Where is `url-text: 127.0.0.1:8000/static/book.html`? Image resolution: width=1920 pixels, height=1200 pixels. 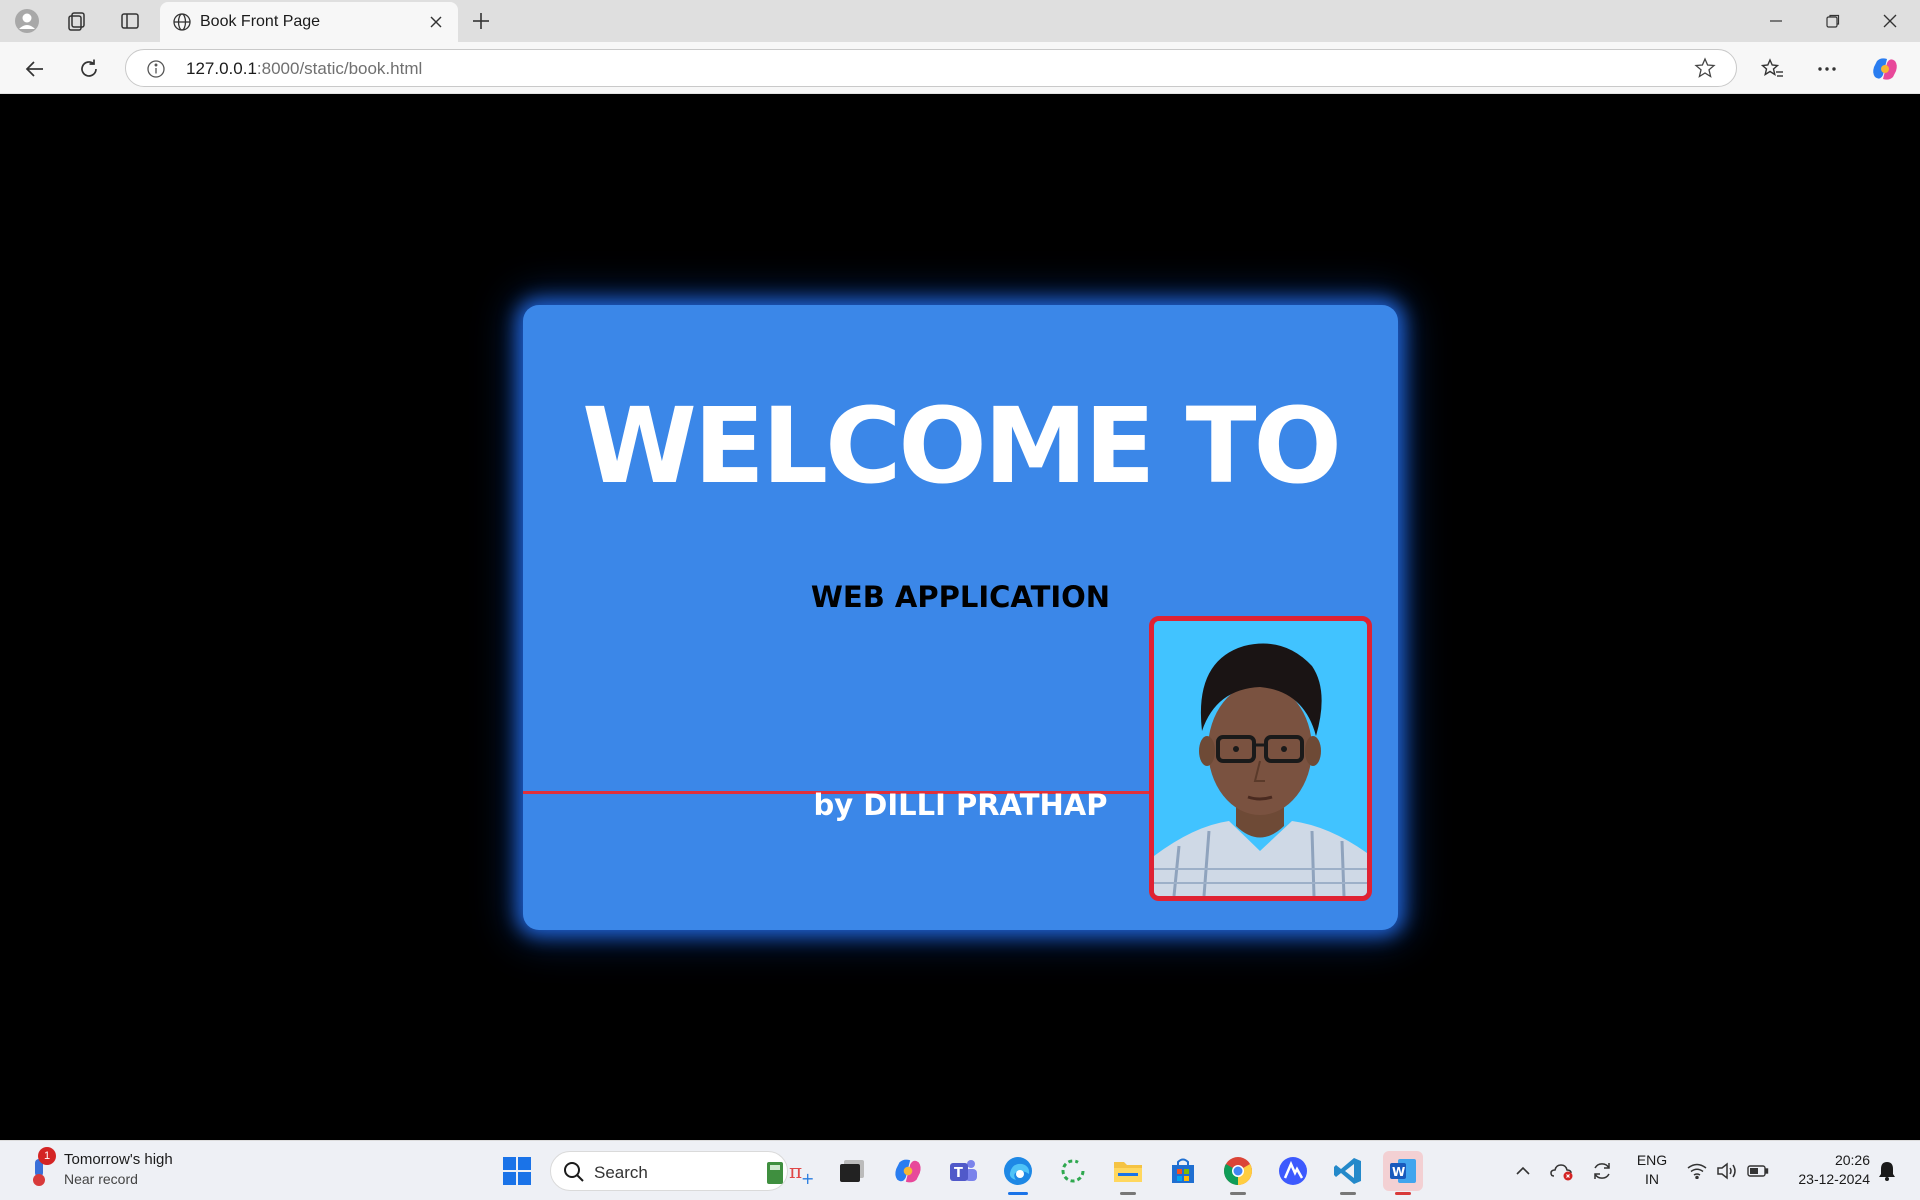 url-text: 127.0.0.1:8000/static/book.html is located at coordinates (304, 68).